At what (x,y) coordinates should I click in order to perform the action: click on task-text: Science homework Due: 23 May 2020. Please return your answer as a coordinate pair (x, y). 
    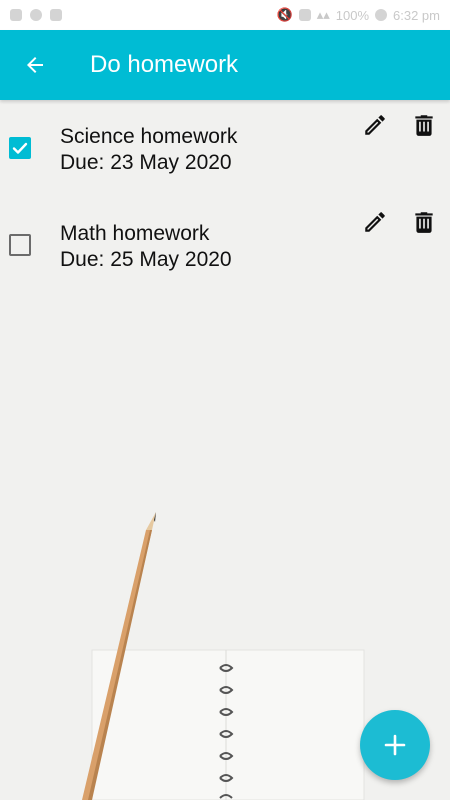
    Looking at the image, I should click on (148, 150).